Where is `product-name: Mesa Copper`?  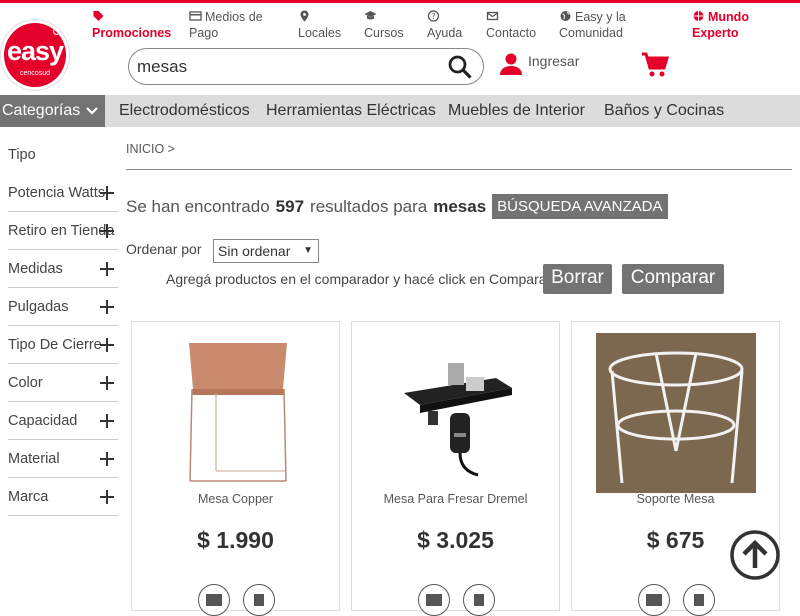 product-name: Mesa Copper is located at coordinates (235, 499).